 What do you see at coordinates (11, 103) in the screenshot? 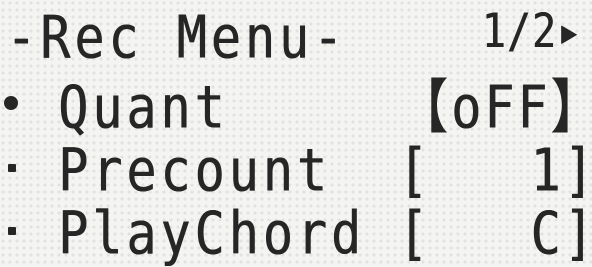
I see `selected-cursor-icon` at bounding box center [11, 103].